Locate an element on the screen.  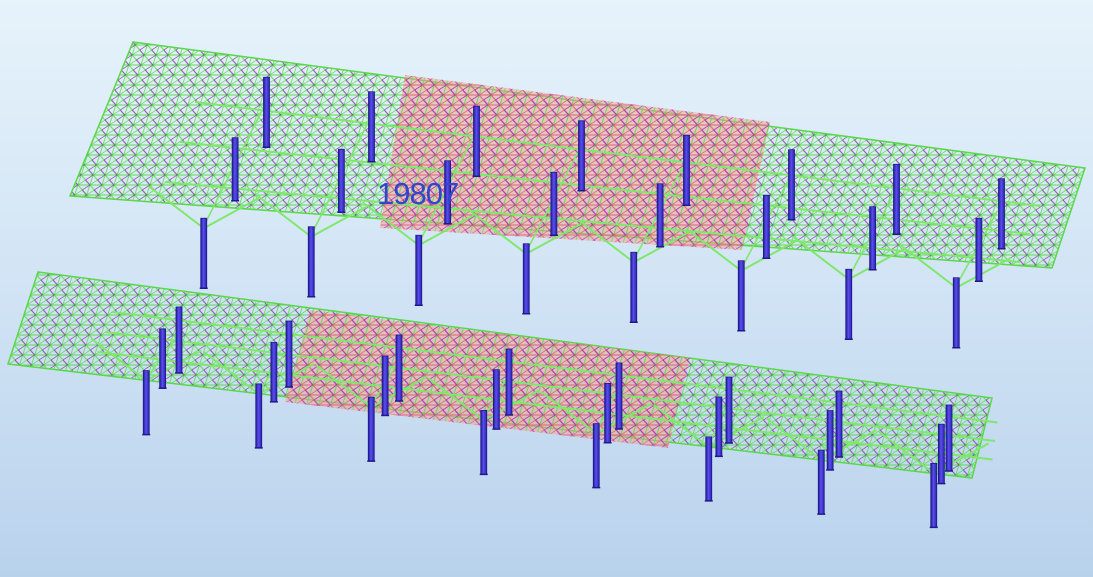
node-number-label: 19807 is located at coordinates (418, 193).